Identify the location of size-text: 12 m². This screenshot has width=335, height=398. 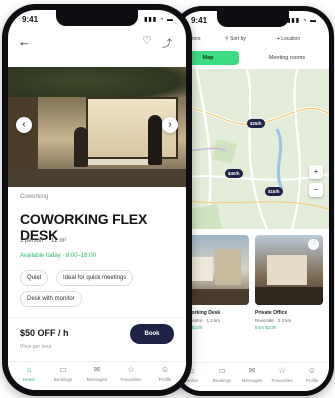
(59, 241).